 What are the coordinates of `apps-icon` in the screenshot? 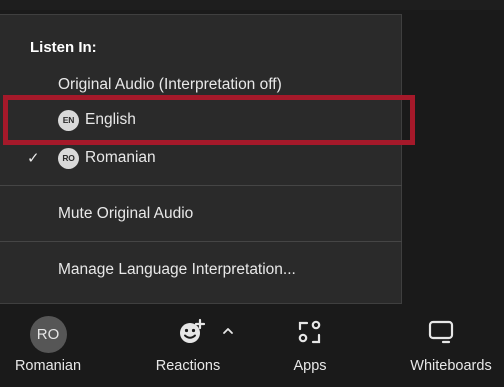 It's located at (310, 332).